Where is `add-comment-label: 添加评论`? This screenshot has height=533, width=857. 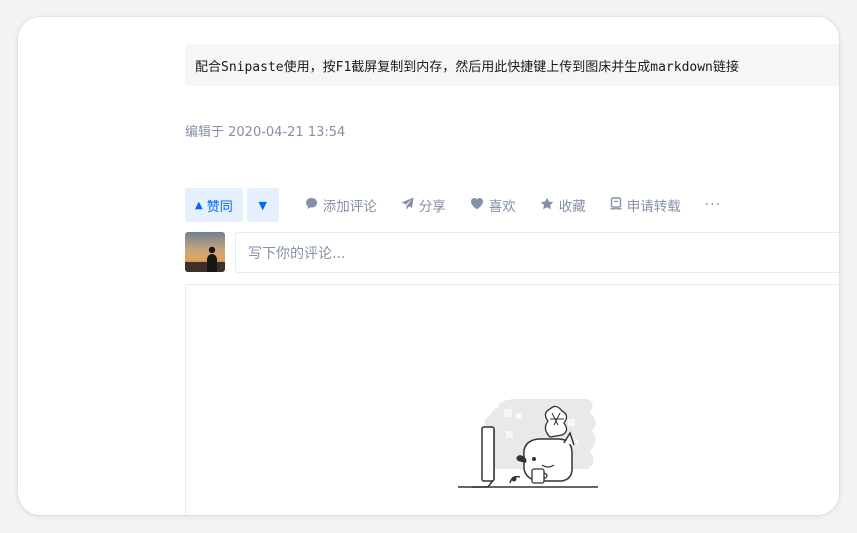 add-comment-label: 添加评论 is located at coordinates (349, 207).